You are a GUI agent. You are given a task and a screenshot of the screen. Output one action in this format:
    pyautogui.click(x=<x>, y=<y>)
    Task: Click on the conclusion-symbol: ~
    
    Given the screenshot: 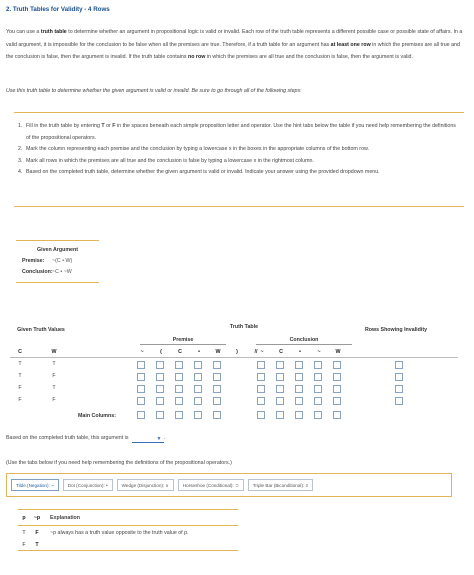 What is the action you would take?
    pyautogui.click(x=319, y=352)
    